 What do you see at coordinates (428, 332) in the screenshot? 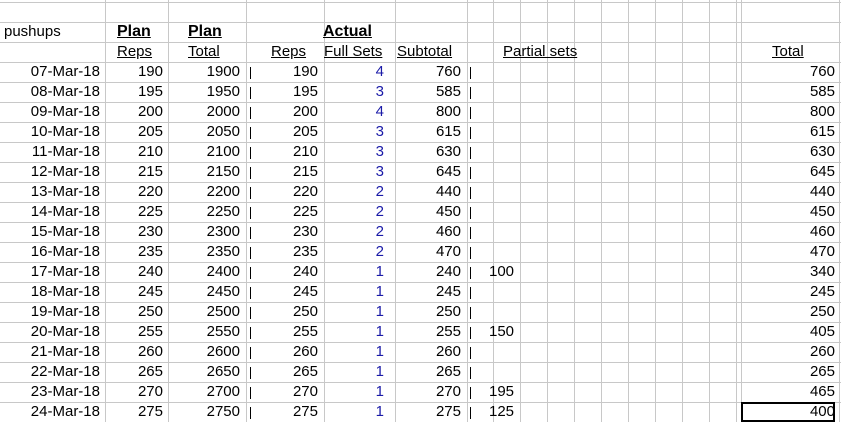
I see `cell-subtotal: 255` at bounding box center [428, 332].